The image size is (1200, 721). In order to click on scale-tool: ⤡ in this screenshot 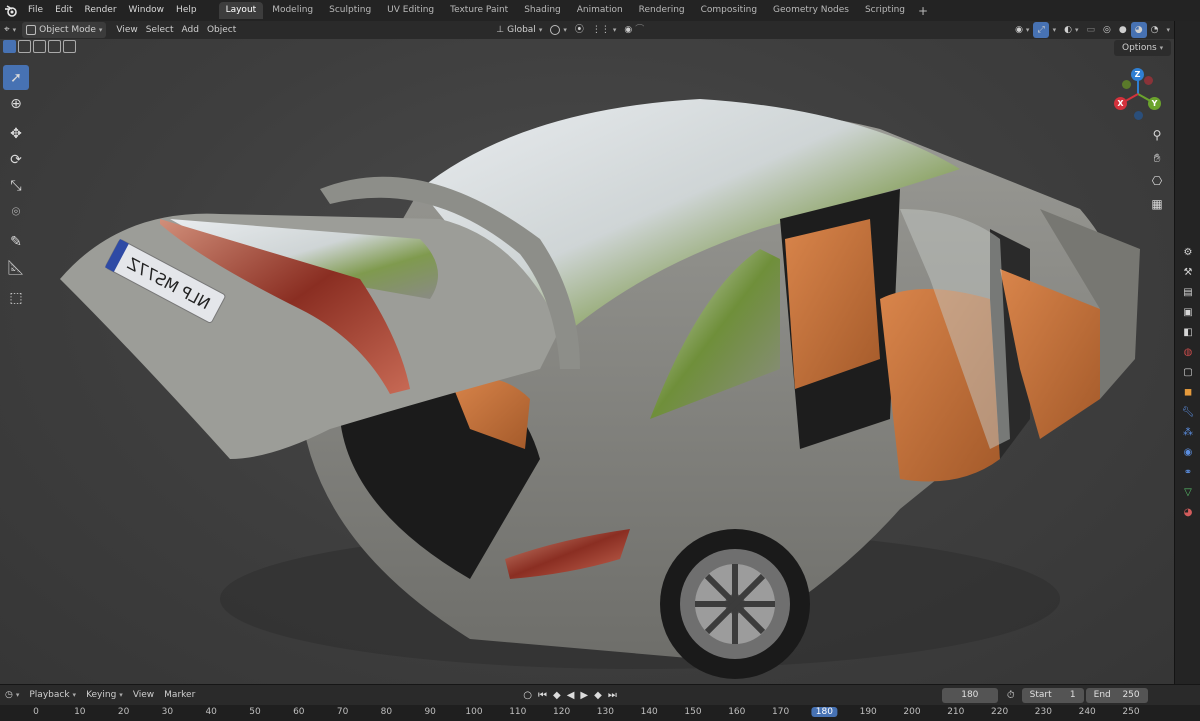, I will do `click(16, 185)`.